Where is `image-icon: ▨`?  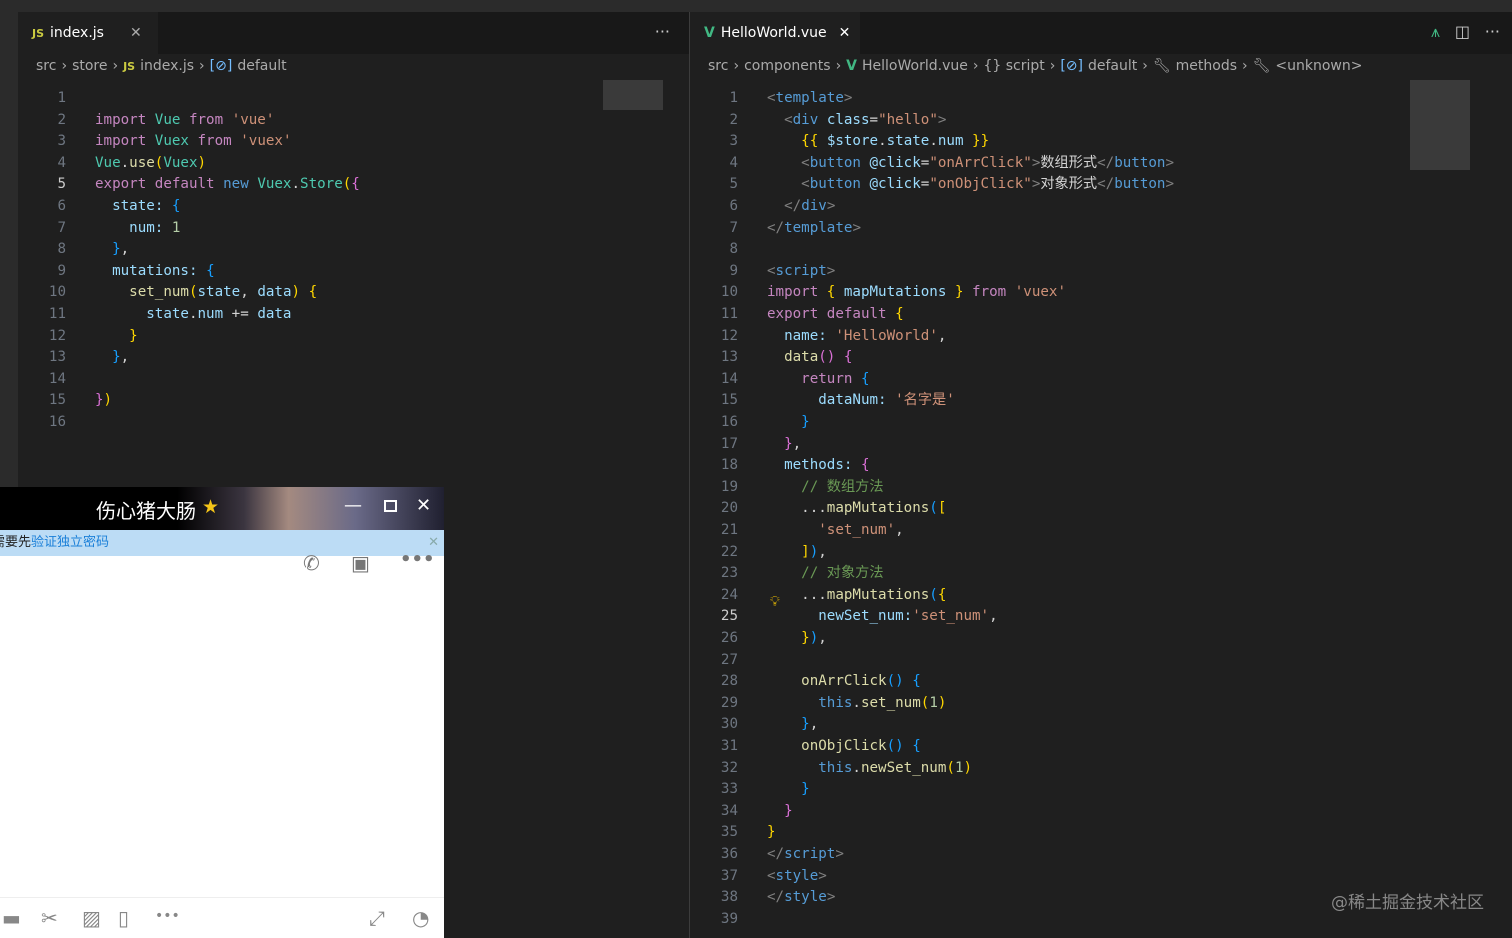 image-icon: ▨ is located at coordinates (91, 918).